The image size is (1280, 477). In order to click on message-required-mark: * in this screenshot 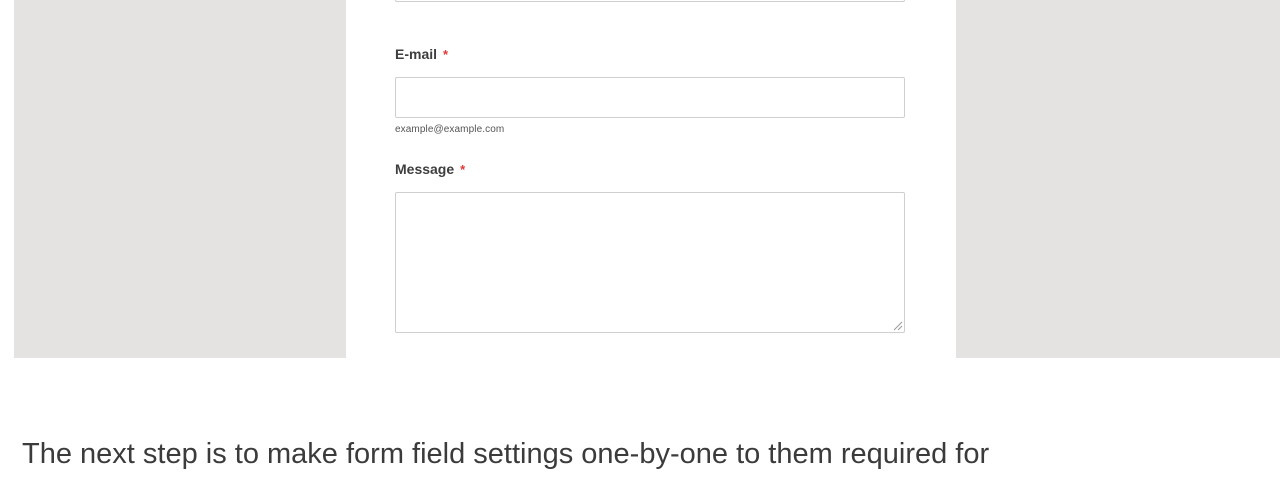, I will do `click(463, 169)`.